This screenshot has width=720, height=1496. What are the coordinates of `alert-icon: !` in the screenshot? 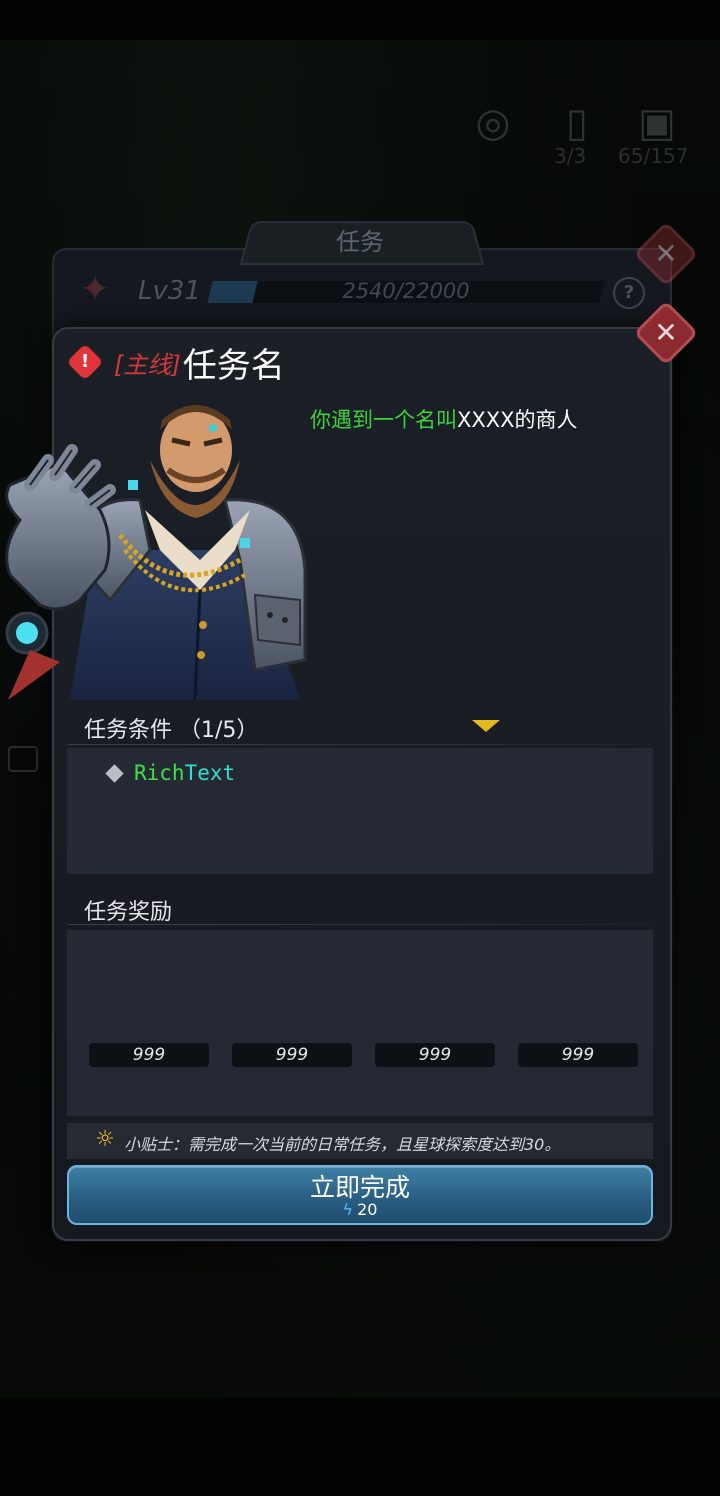 It's located at (85, 362).